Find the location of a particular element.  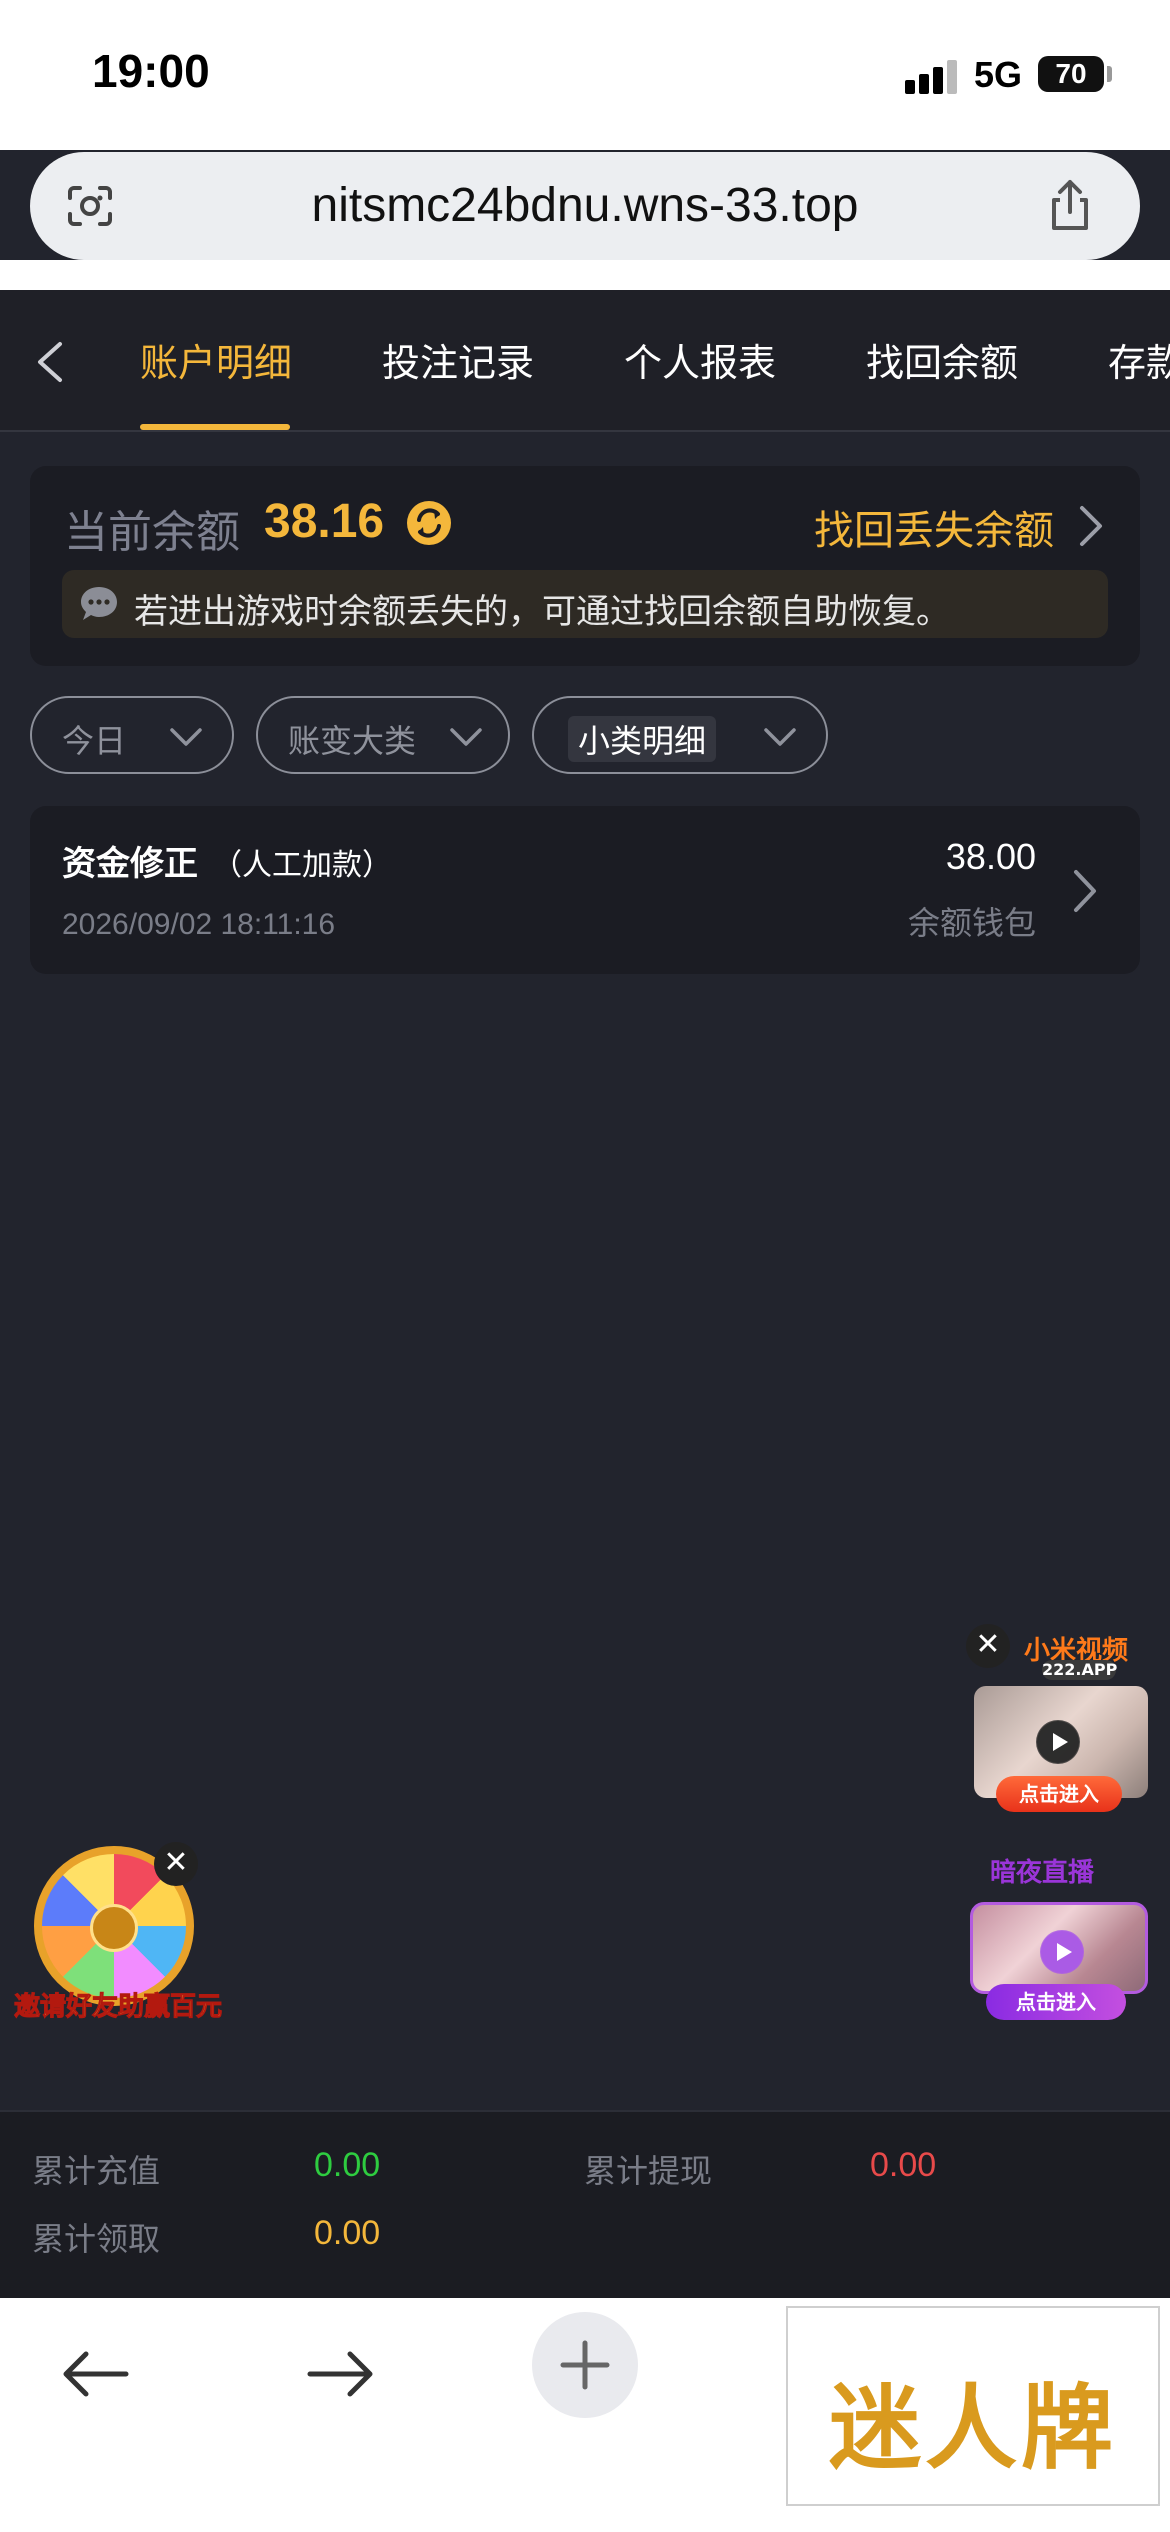

video-ad-enter-button: 点击进入 is located at coordinates (1059, 1794).